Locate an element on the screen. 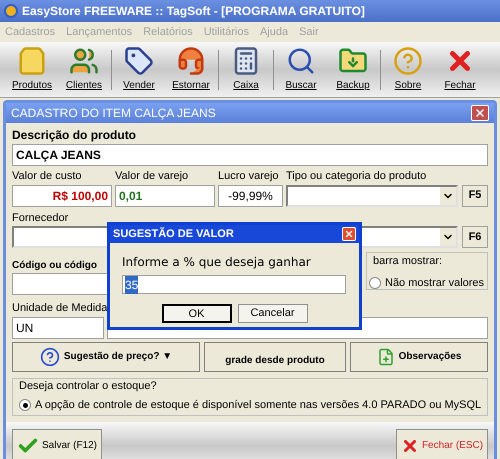 The width and height of the screenshot is (500, 459). save-button: Salvar (F12) is located at coordinates (57, 443).